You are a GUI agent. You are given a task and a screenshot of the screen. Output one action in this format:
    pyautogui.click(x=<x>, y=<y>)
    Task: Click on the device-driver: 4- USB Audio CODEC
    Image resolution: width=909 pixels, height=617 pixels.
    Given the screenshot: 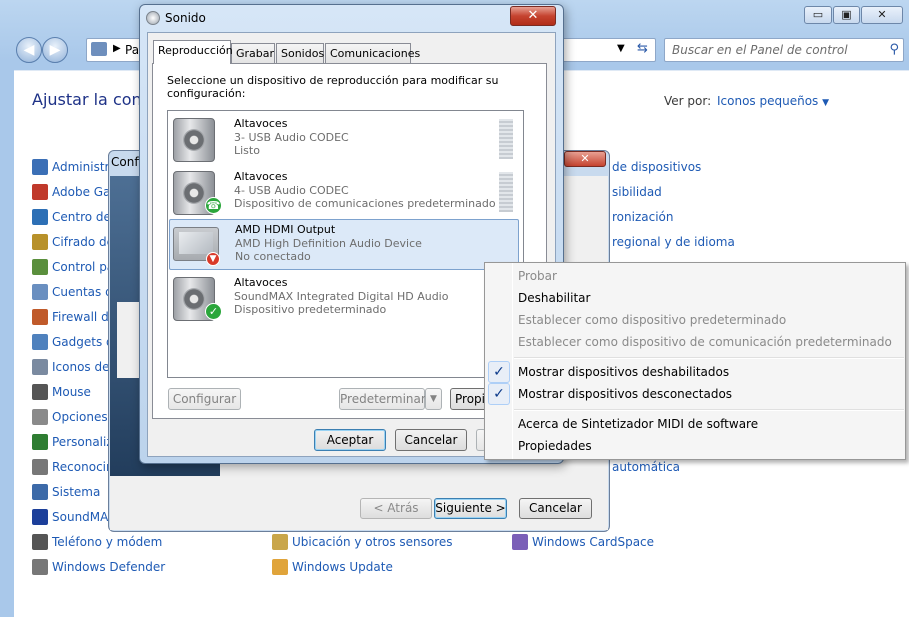 What is the action you would take?
    pyautogui.click(x=291, y=190)
    